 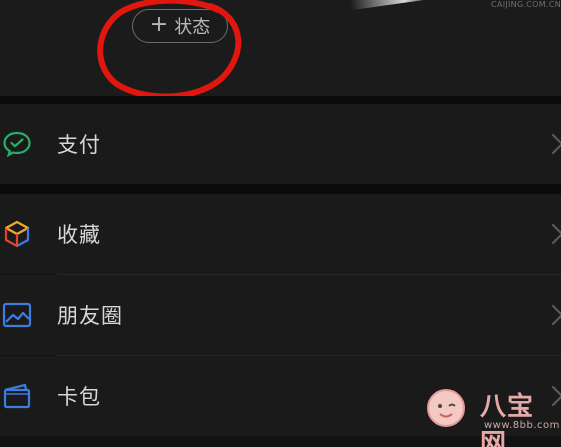 I want to click on screen-glare, so click(x=395, y=5).